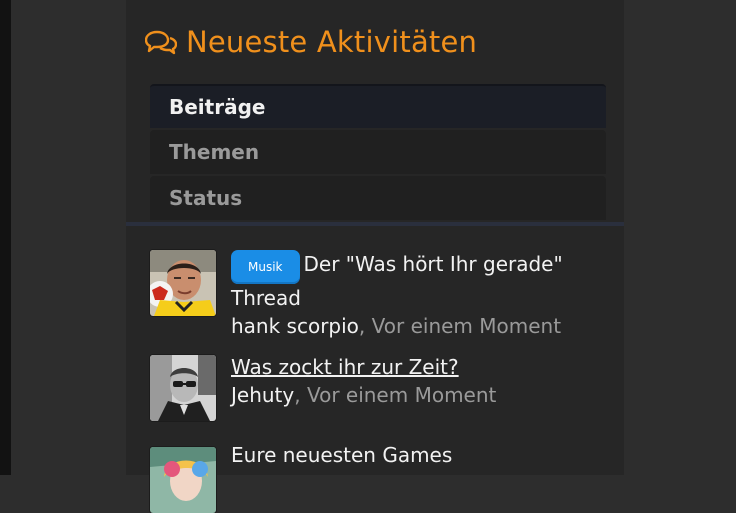  Describe the element at coordinates (378, 106) in the screenshot. I see `tab-posts: Beiträge` at that location.